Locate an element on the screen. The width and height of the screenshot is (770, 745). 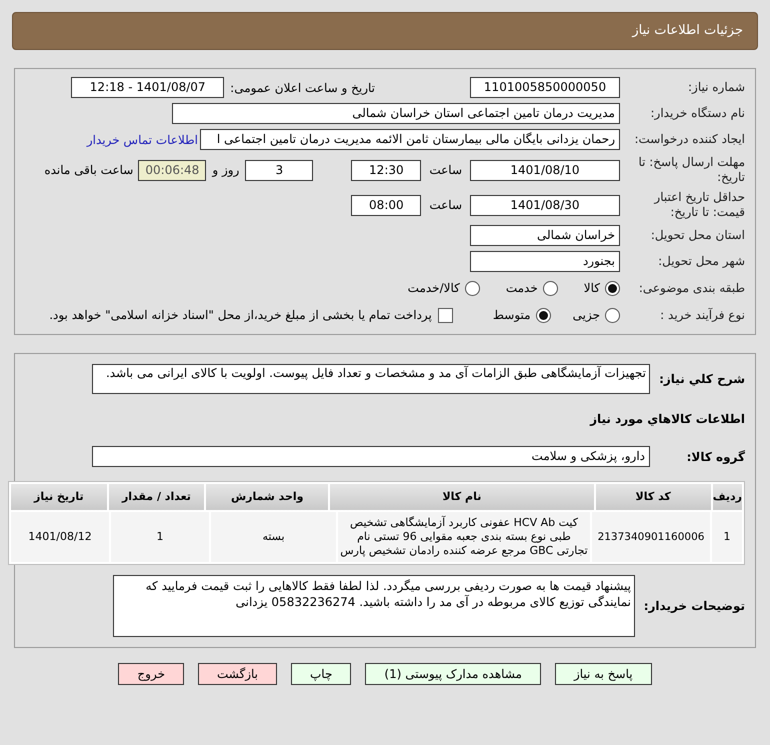
column-header: ردیف is located at coordinates (727, 497).